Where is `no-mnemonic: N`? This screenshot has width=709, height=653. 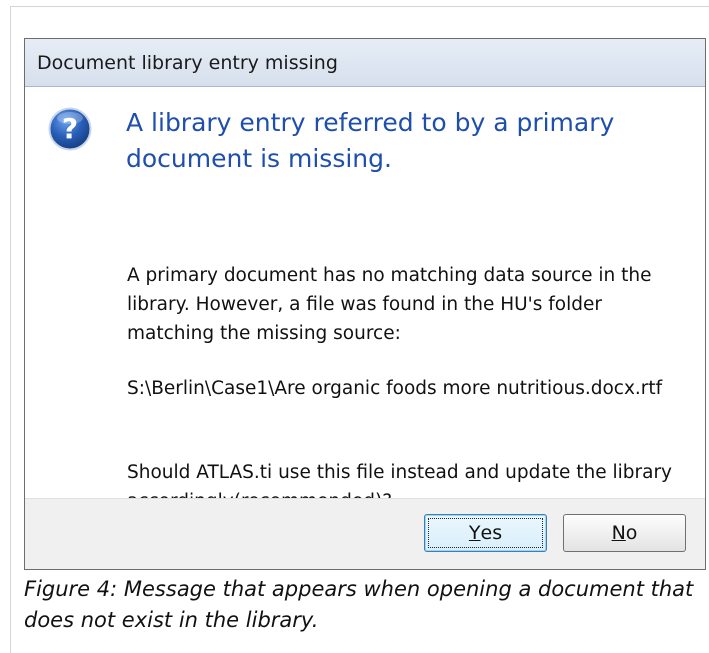 no-mnemonic: N is located at coordinates (618, 533).